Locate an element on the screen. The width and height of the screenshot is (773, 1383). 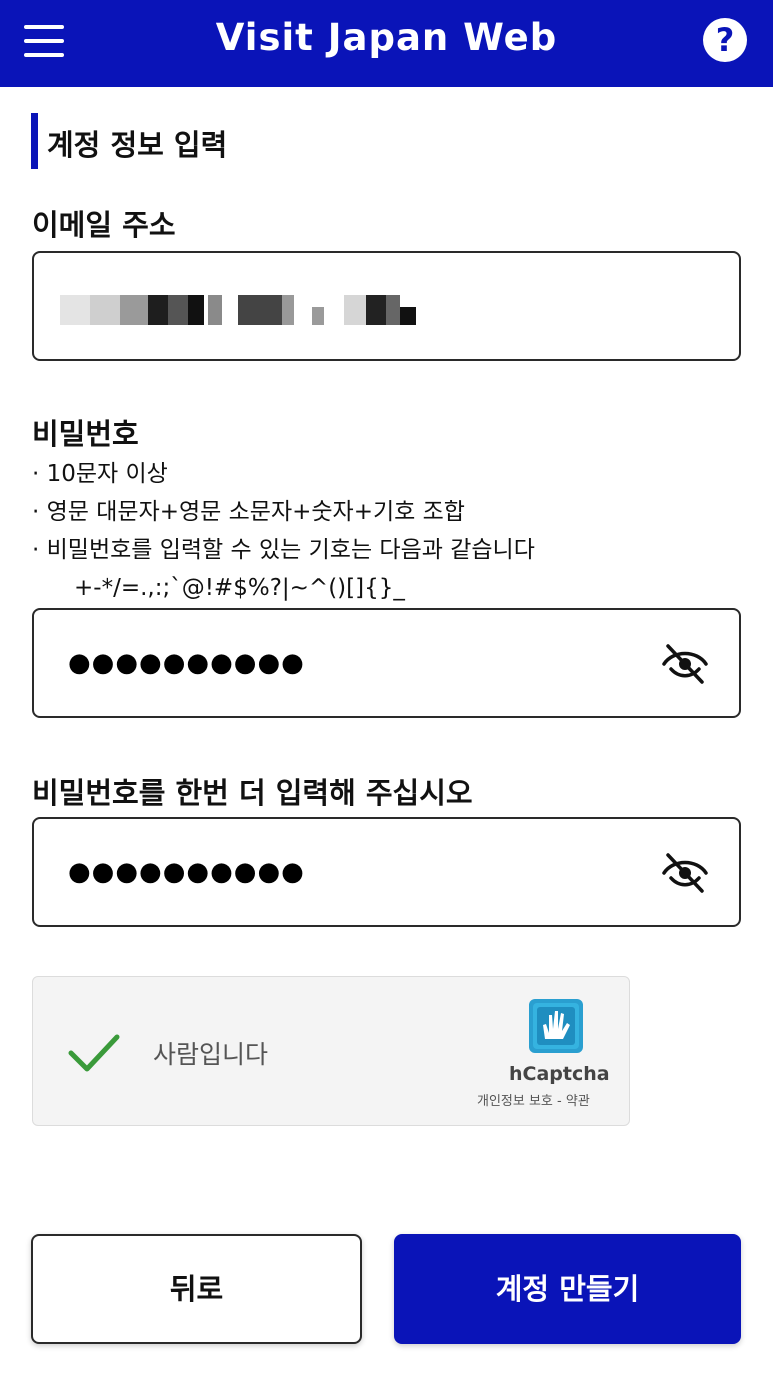
confirm-password-masked-value: ●●●●●●●●●● is located at coordinates (186, 872).